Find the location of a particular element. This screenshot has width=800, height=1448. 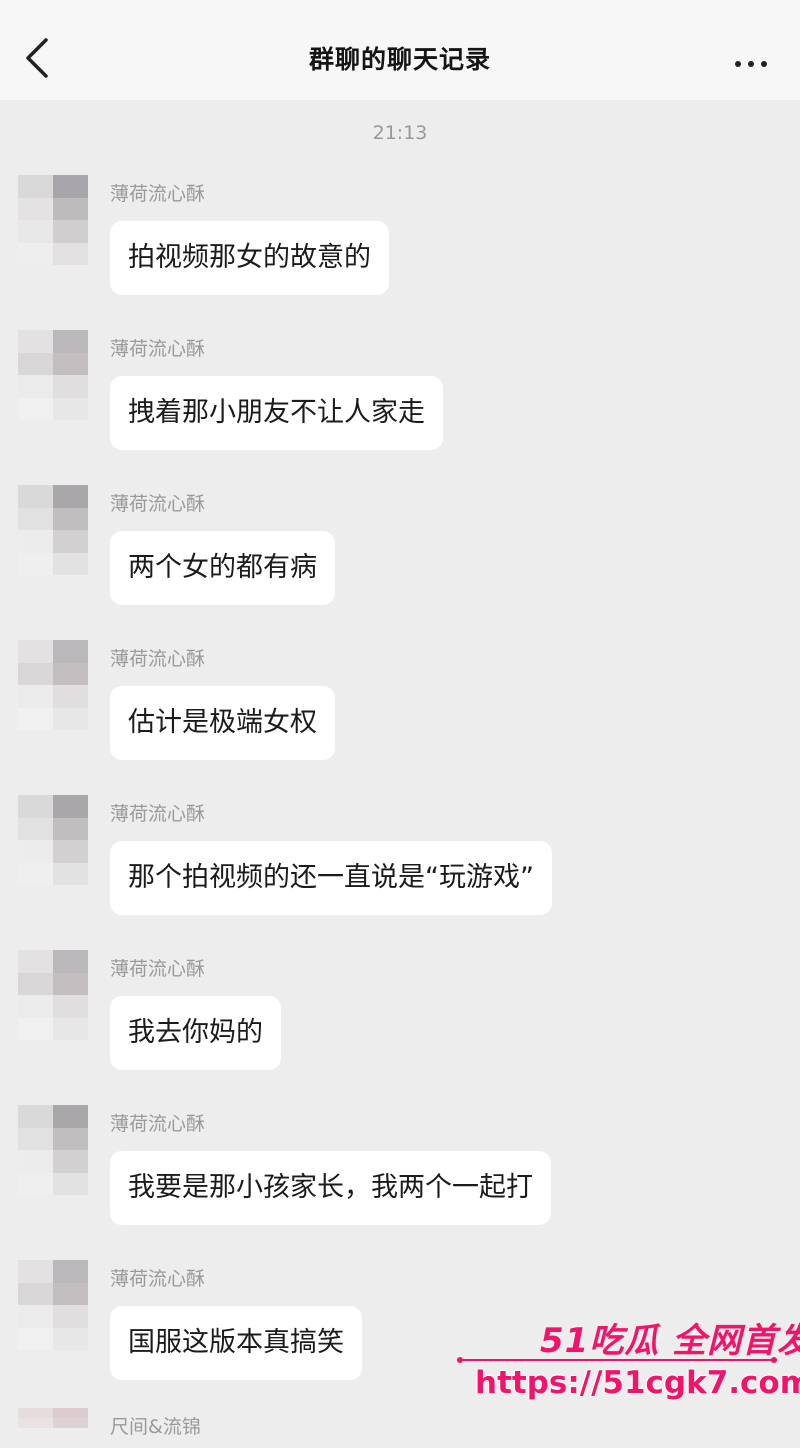

chevron-left-icon is located at coordinates (37, 58).